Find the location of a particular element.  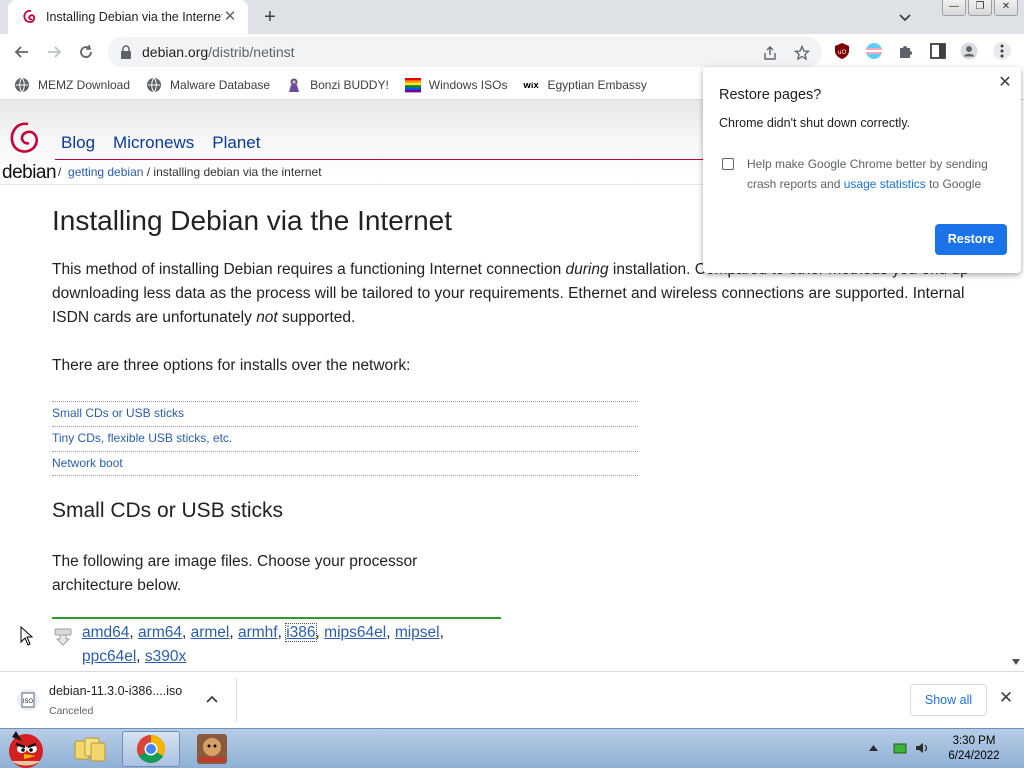

intro-emphasis: during is located at coordinates (587, 269).